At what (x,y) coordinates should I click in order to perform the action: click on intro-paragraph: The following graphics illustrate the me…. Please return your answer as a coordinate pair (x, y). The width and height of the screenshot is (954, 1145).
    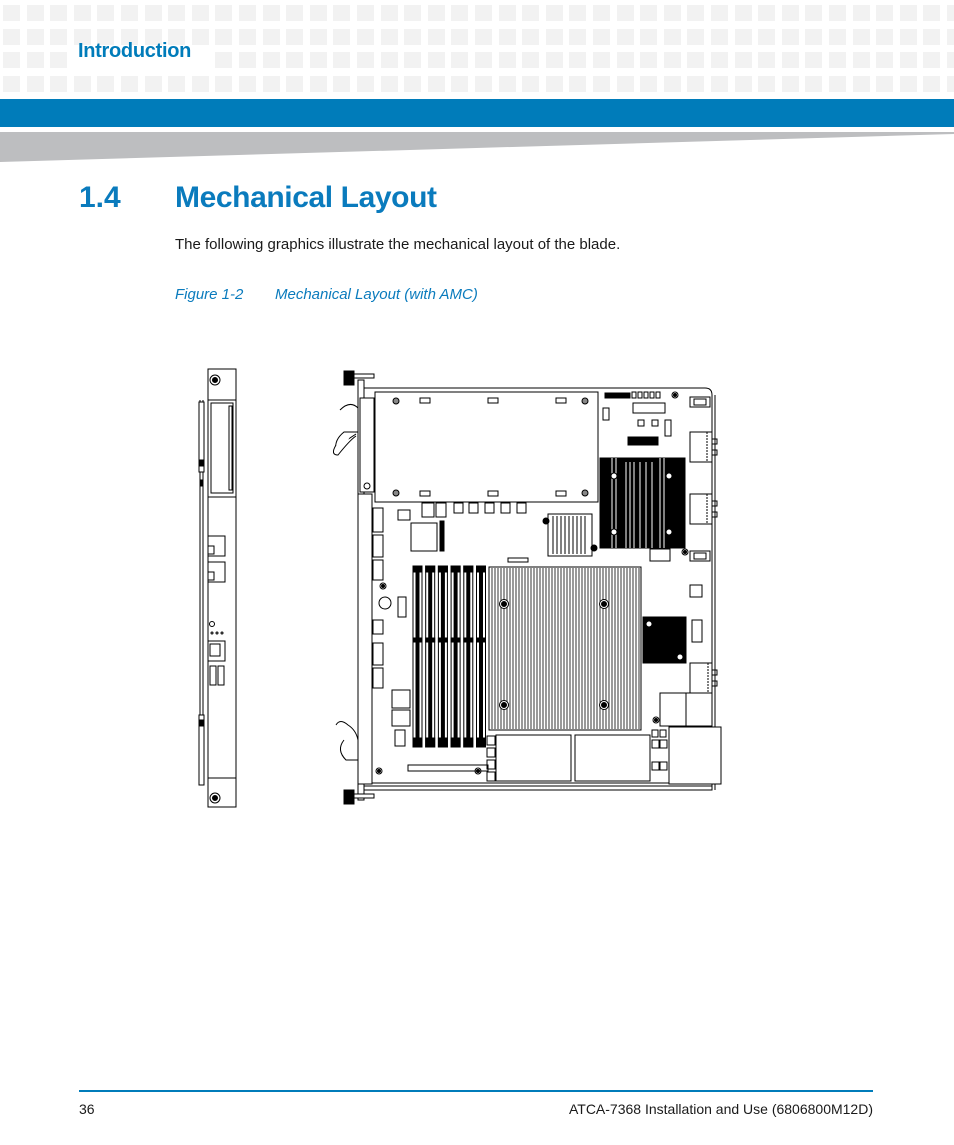
    Looking at the image, I should click on (398, 244).